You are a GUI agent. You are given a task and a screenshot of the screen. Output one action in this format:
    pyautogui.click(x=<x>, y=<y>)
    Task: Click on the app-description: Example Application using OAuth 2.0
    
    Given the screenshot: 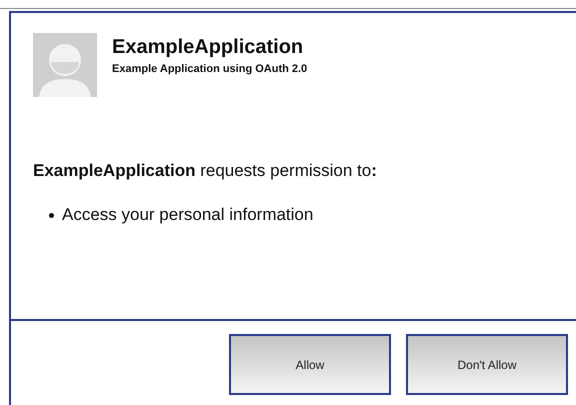 What is the action you would take?
    pyautogui.click(x=210, y=69)
    